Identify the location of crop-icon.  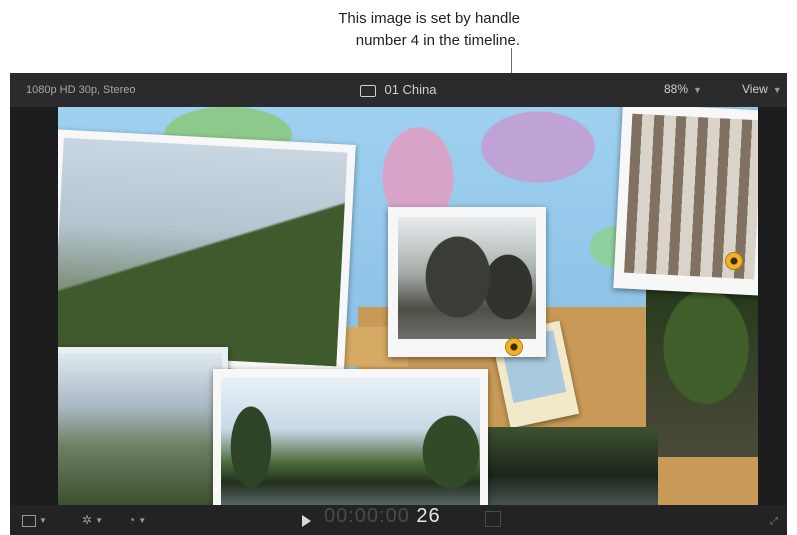
(29, 520).